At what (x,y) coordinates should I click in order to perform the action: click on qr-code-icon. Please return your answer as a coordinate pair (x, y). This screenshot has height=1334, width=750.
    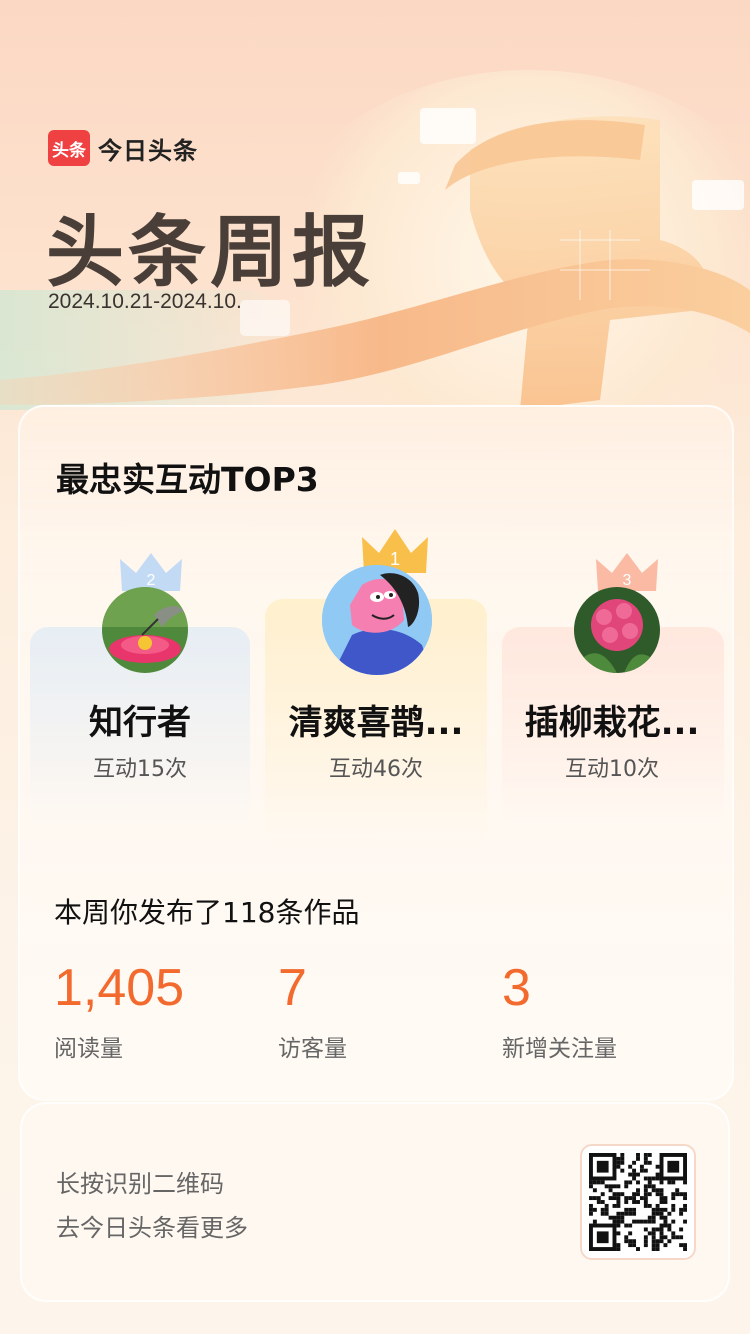
    Looking at the image, I should click on (638, 1202).